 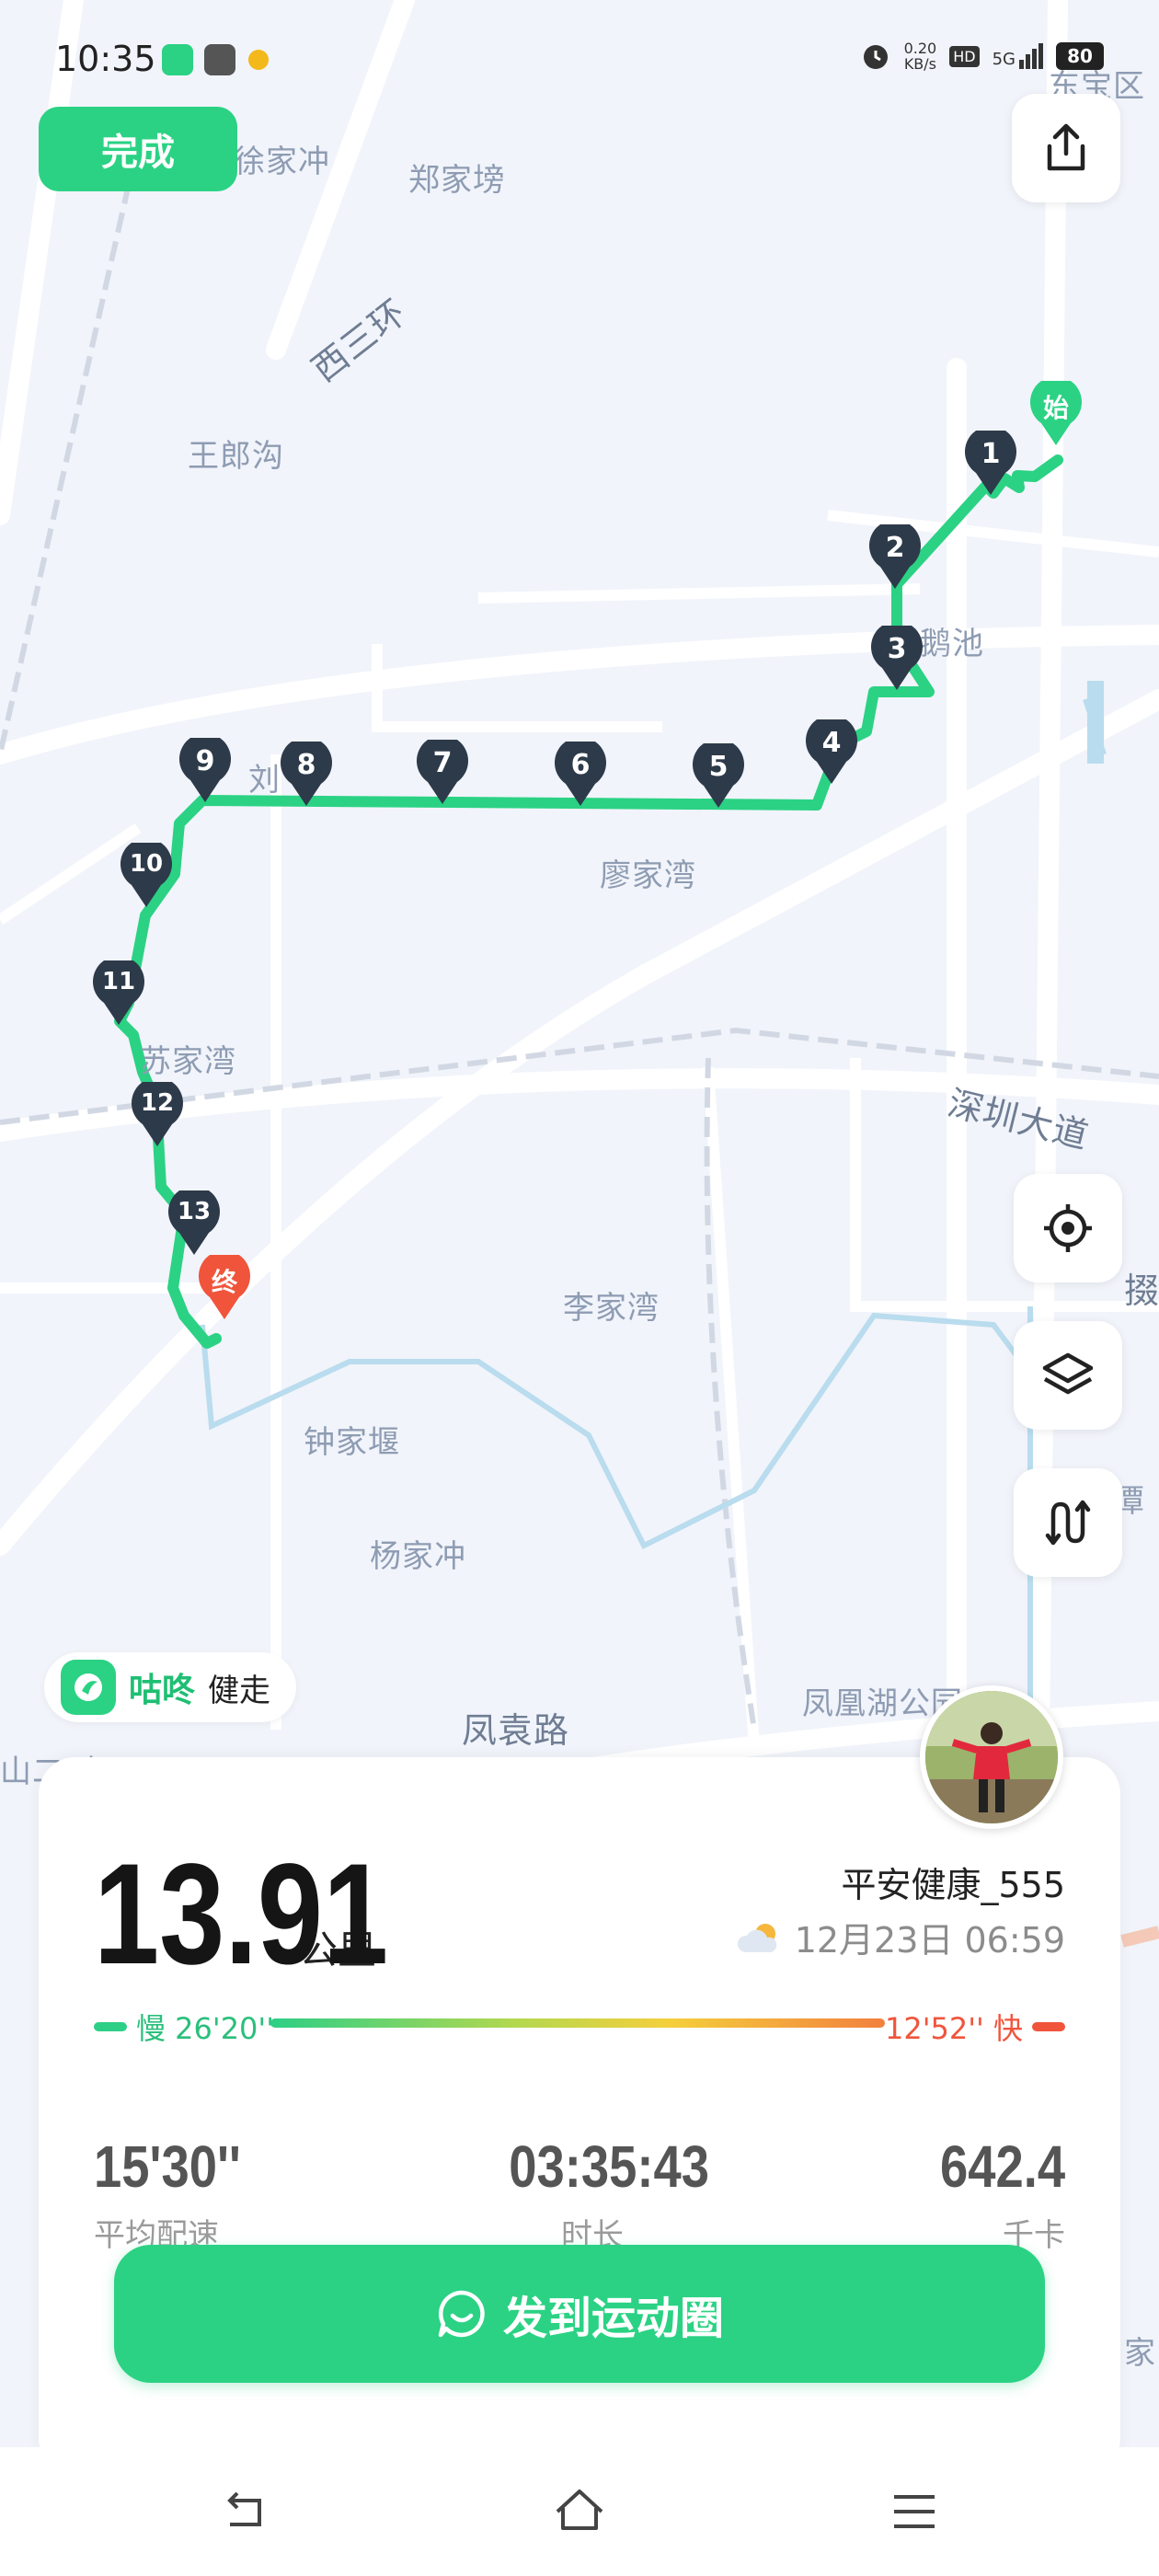 What do you see at coordinates (162, 1690) in the screenshot?
I see `brand-name: 咕咚` at bounding box center [162, 1690].